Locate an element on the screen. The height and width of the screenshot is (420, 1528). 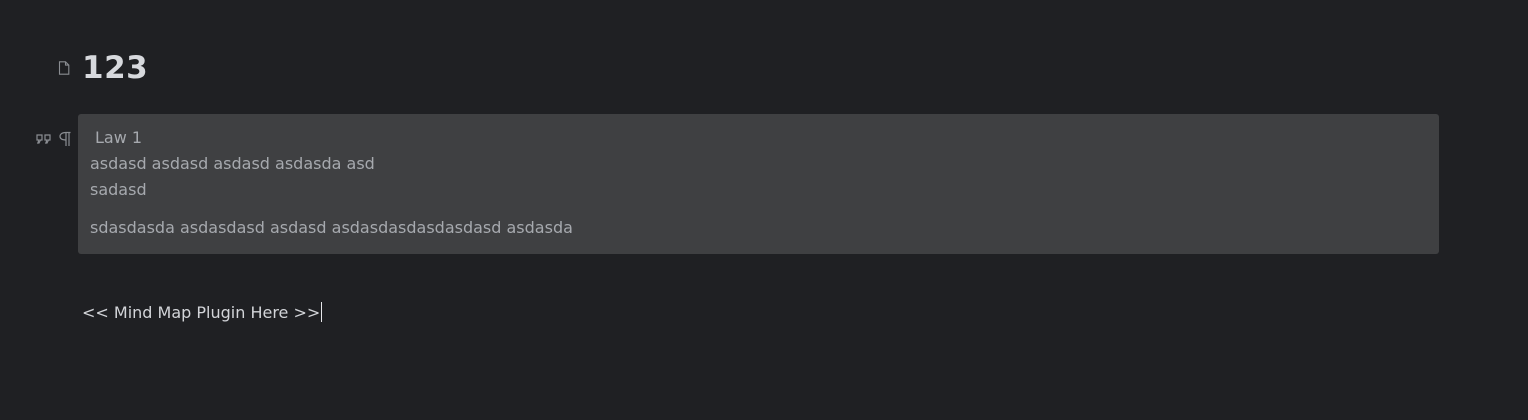
editor-text-line: << Mind Map Plugin Here >> is located at coordinates (202, 312).